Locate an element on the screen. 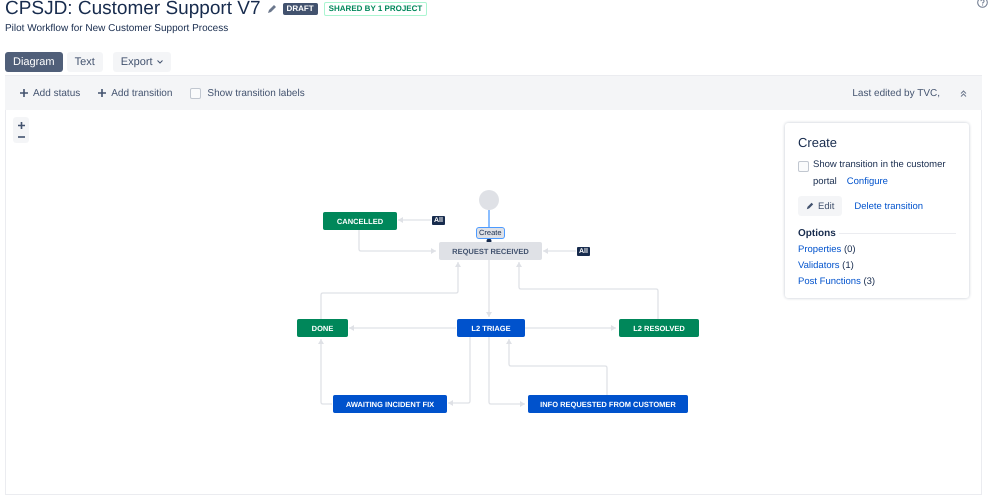 Image resolution: width=999 pixels, height=498 pixels. option-entry: Post Functions (3) is located at coordinates (837, 281).